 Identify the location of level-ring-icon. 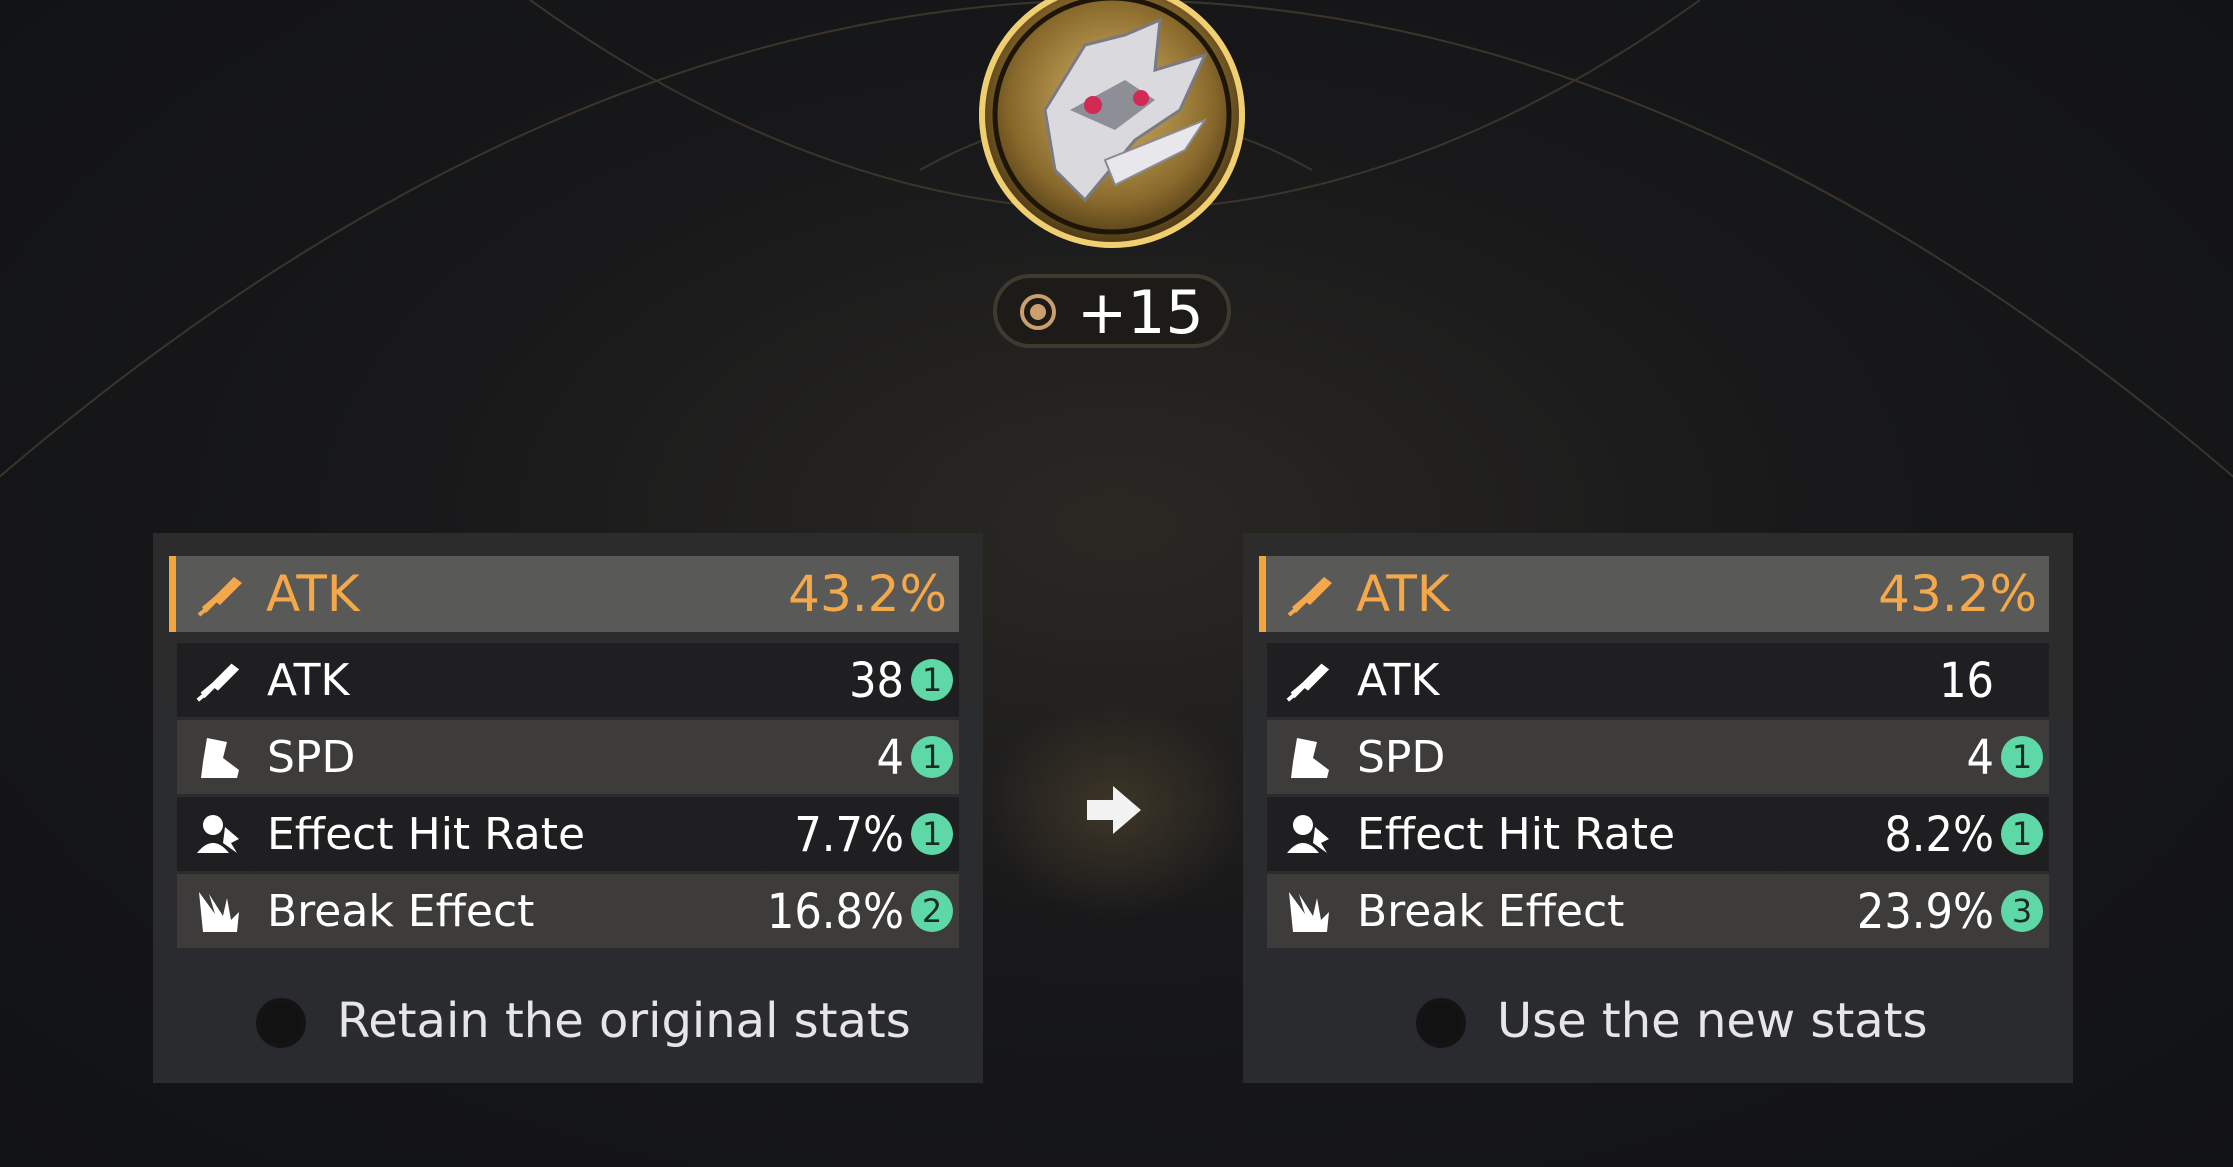
(1038, 312).